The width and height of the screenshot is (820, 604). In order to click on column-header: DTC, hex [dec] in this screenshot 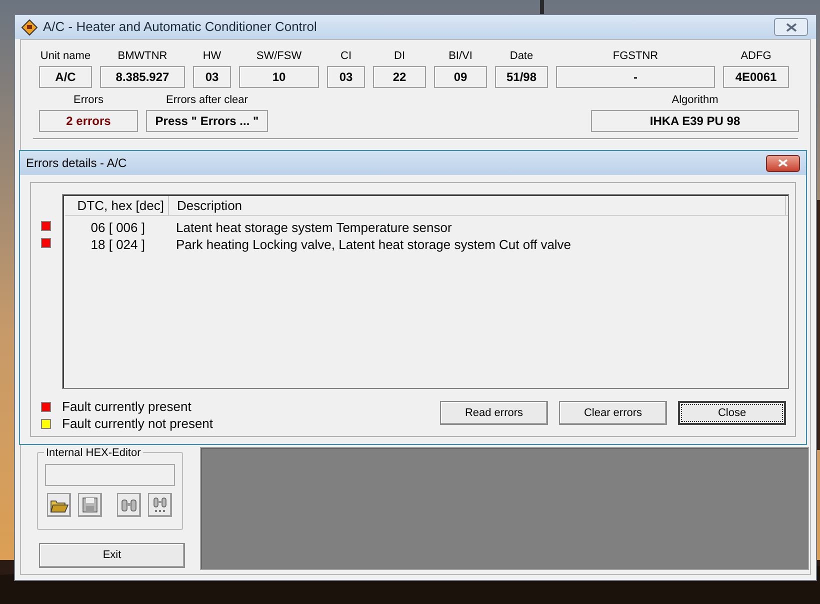, I will do `click(117, 205)`.